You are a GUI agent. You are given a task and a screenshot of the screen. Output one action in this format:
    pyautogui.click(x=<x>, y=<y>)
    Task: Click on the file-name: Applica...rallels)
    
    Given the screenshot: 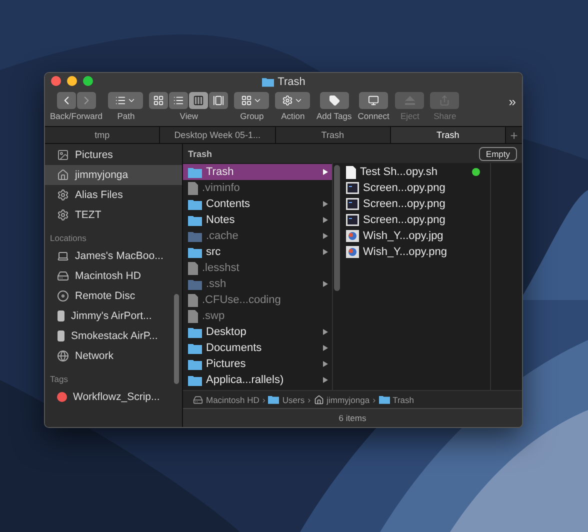 What is the action you would take?
    pyautogui.click(x=245, y=380)
    